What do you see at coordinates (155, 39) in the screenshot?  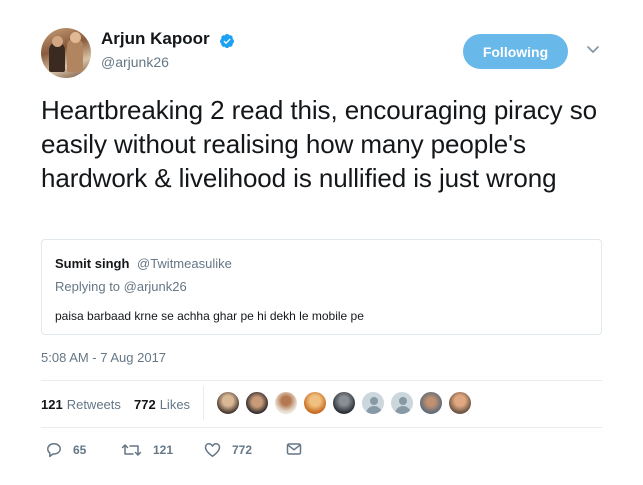 I see `author-name: Arjun Kapoor` at bounding box center [155, 39].